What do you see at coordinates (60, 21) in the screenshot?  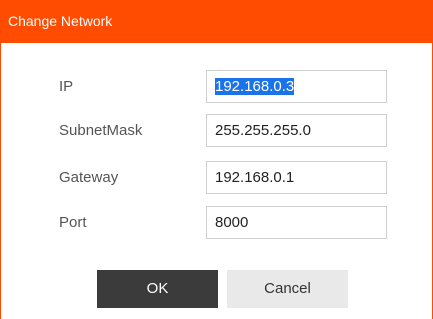 I see `dialog-title: Change Network` at bounding box center [60, 21].